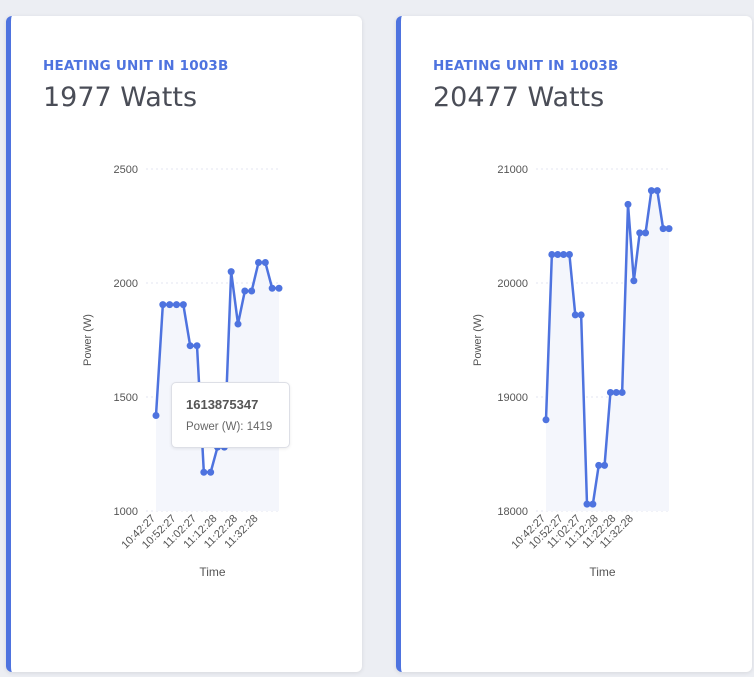 Image resolution: width=754 pixels, height=677 pixels. Describe the element at coordinates (512, 284) in the screenshot. I see `y-tick-label: 20000` at that location.